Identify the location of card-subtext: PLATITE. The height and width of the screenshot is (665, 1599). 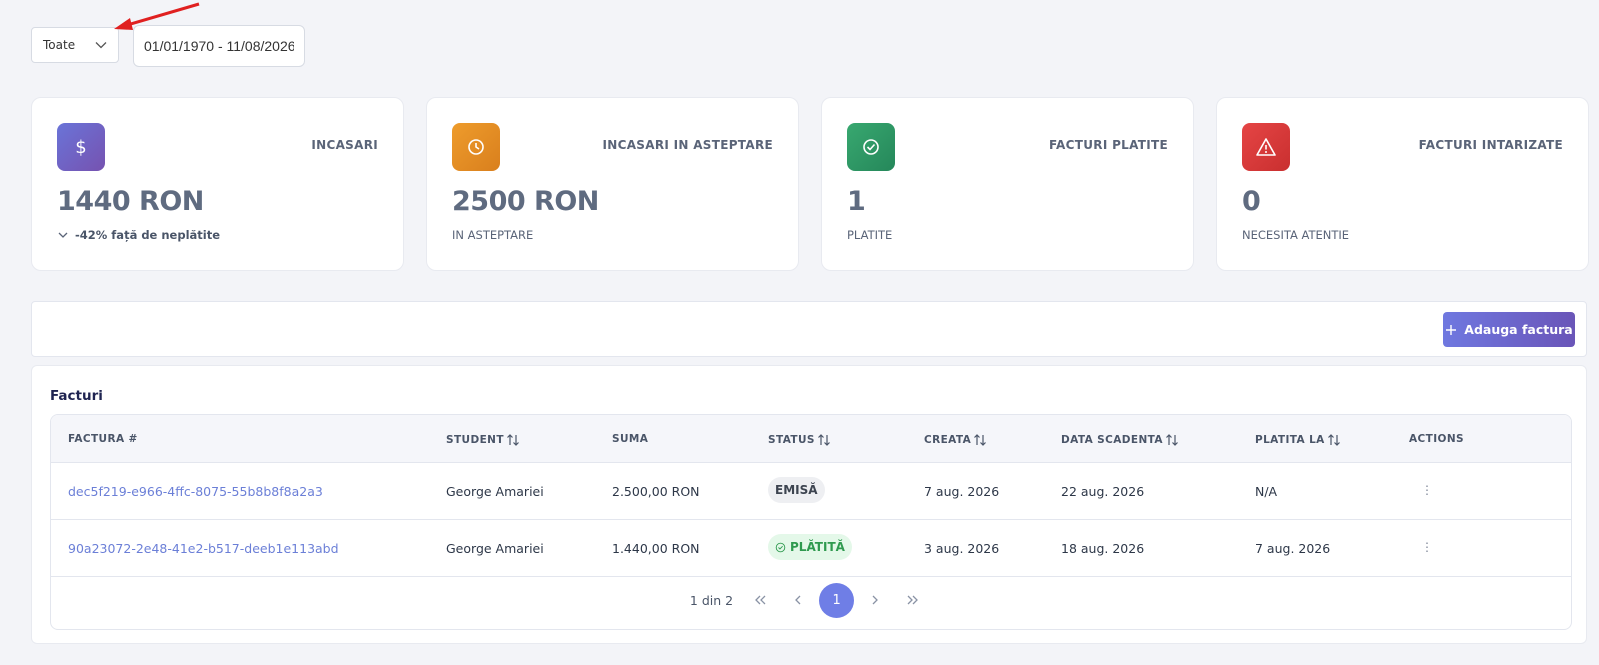
(870, 235).